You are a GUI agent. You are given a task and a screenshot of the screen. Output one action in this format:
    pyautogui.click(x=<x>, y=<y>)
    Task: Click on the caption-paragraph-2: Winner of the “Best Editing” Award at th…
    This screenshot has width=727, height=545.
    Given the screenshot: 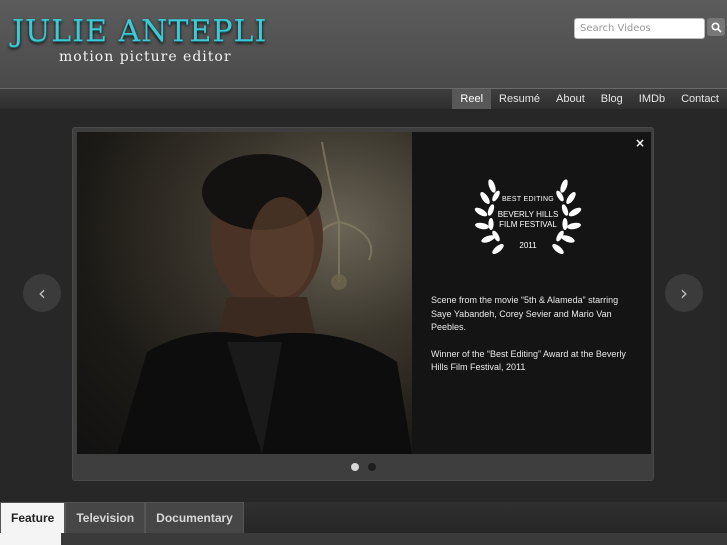 What is the action you would take?
    pyautogui.click(x=528, y=360)
    